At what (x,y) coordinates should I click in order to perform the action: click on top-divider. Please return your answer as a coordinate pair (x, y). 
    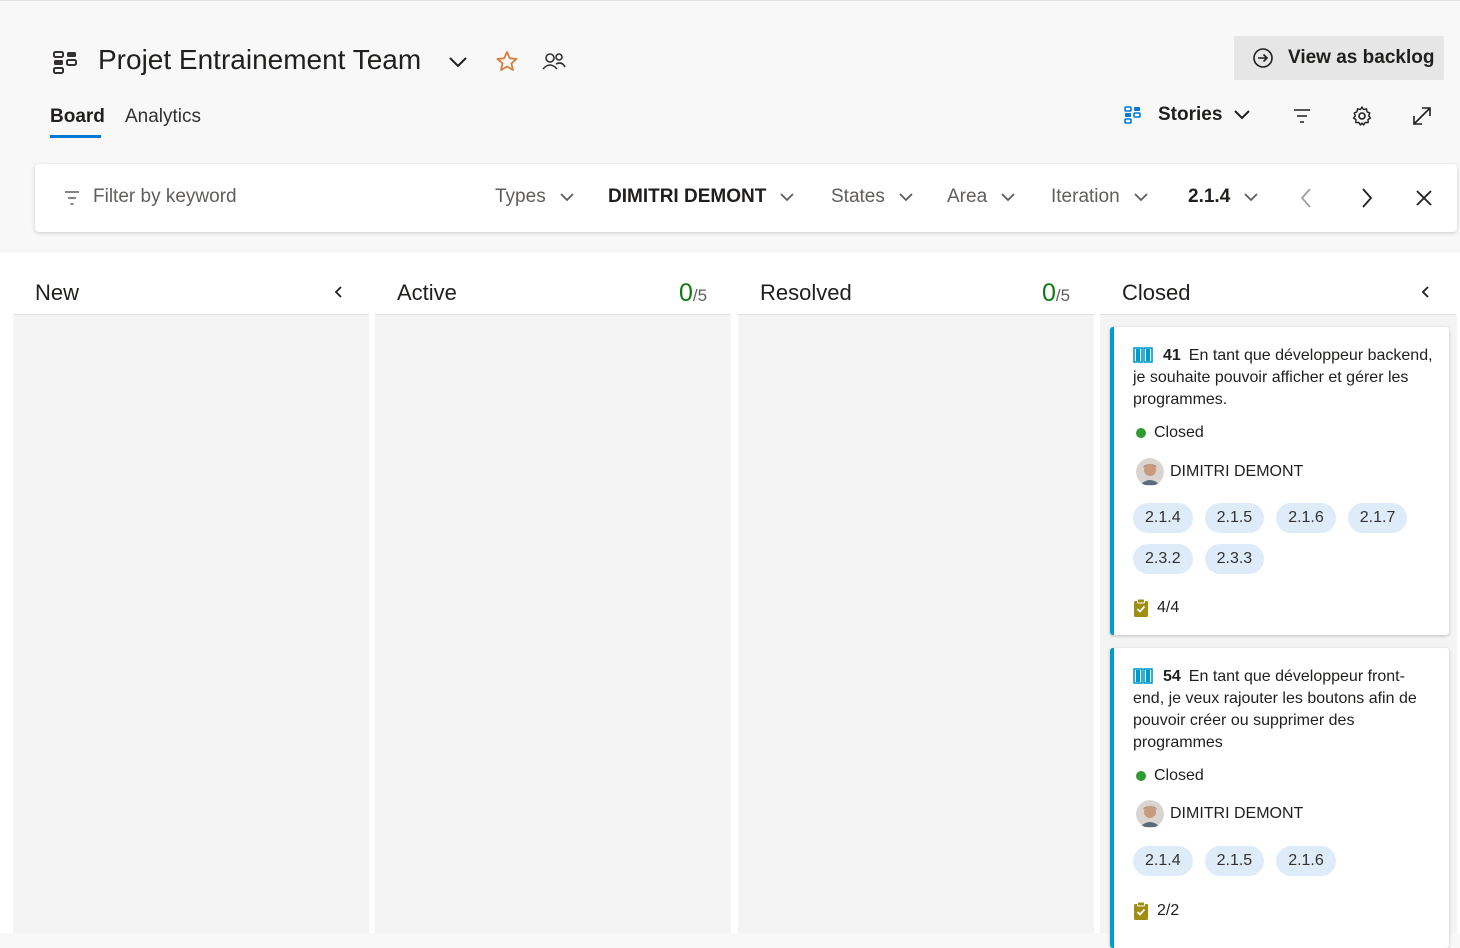
    Looking at the image, I should click on (730, 0).